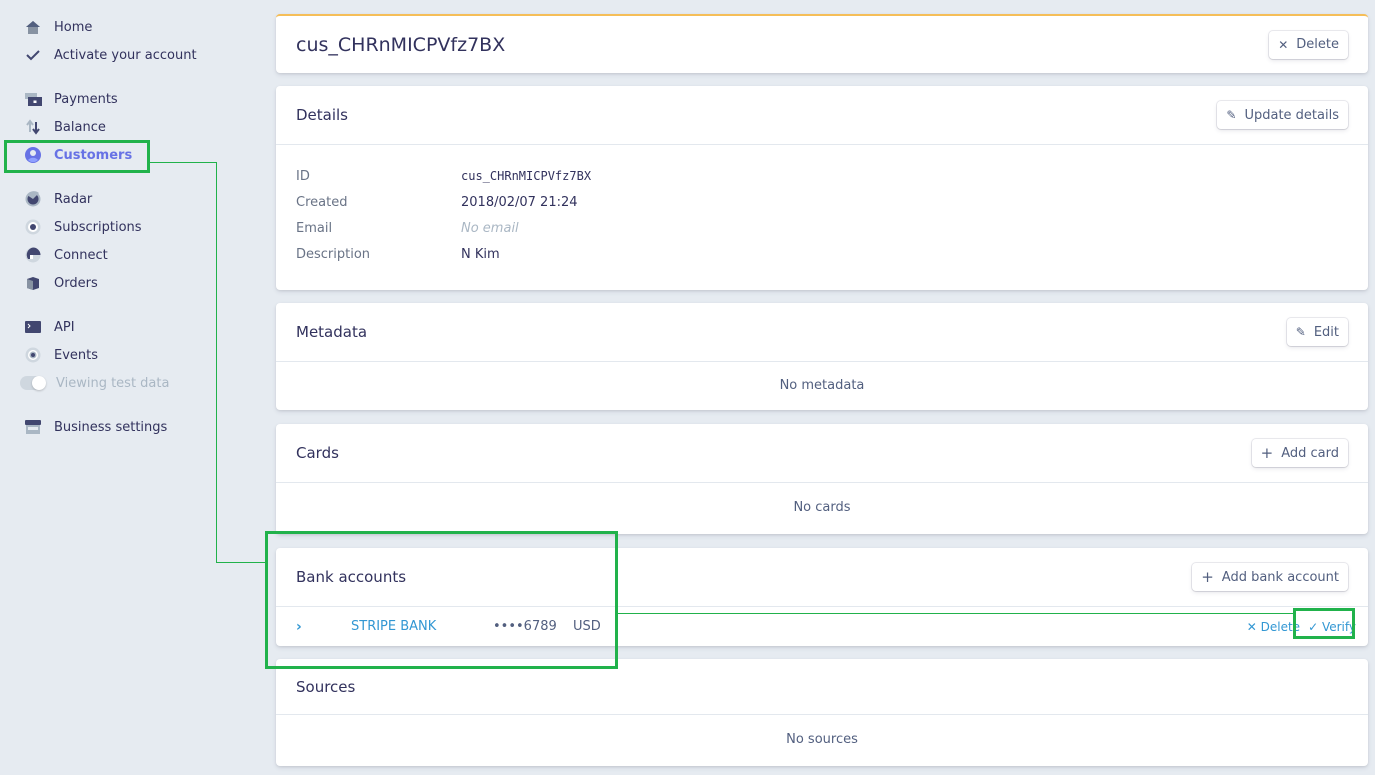  What do you see at coordinates (1317, 332) in the screenshot?
I see `edit-metadata-button: ✎ Edit` at bounding box center [1317, 332].